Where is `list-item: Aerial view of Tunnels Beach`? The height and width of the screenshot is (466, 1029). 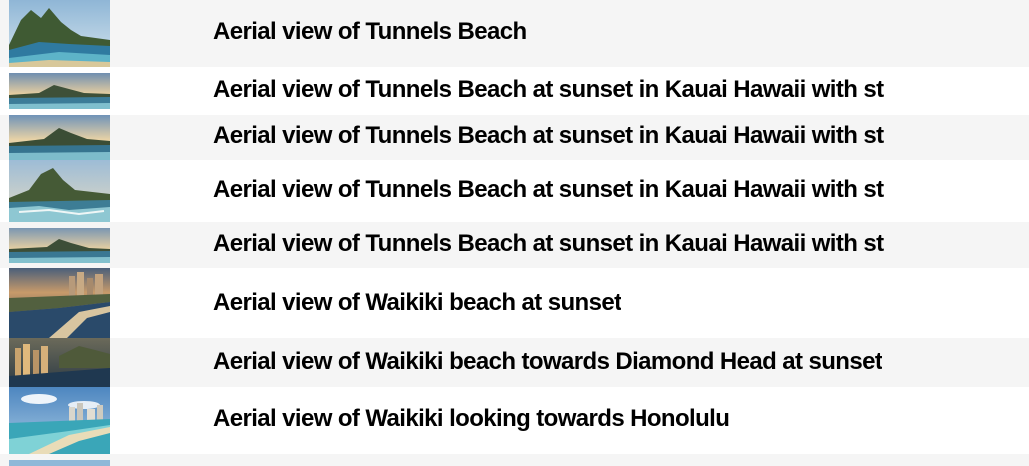
list-item: Aerial view of Tunnels Beach is located at coordinates (514, 33).